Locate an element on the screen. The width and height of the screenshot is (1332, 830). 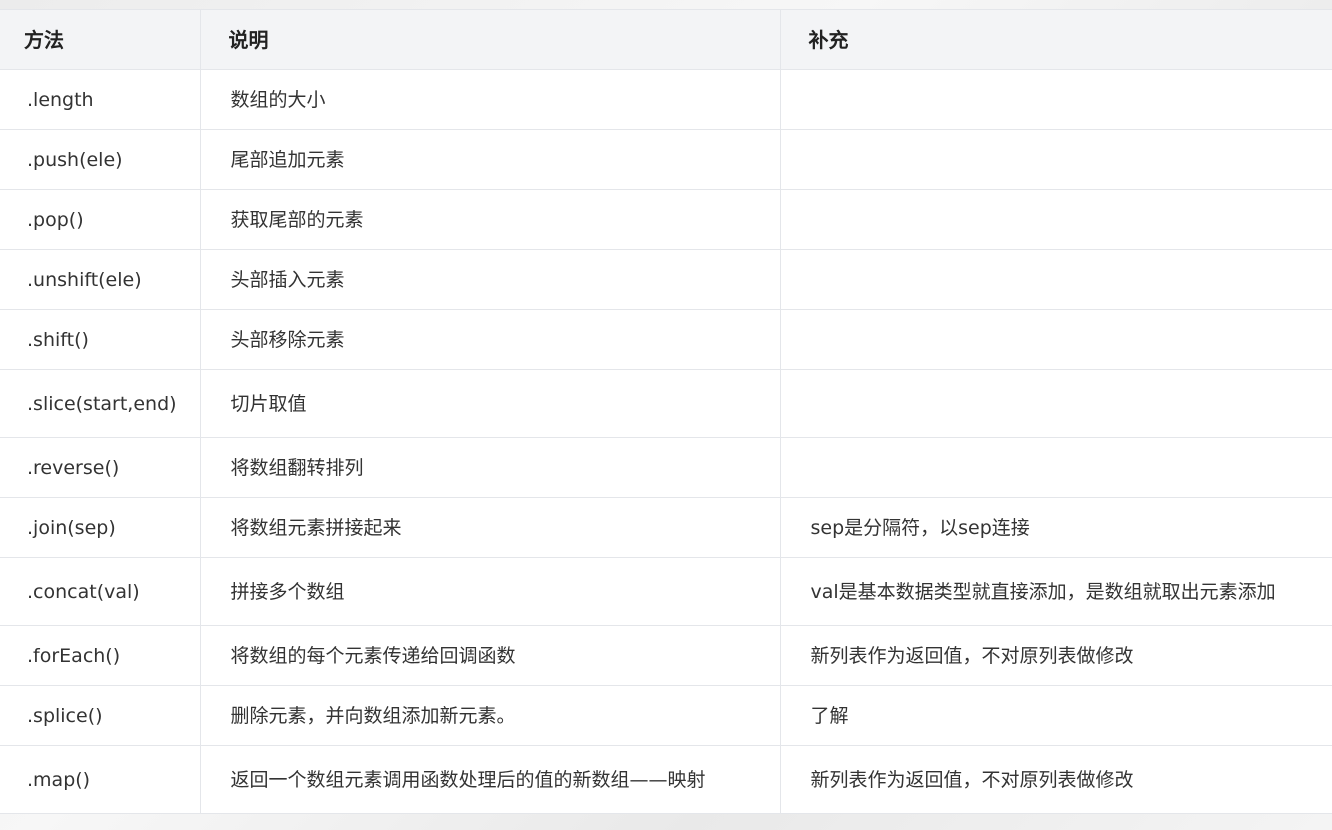
description-cell: 获取尾部的元素 is located at coordinates (490, 219).